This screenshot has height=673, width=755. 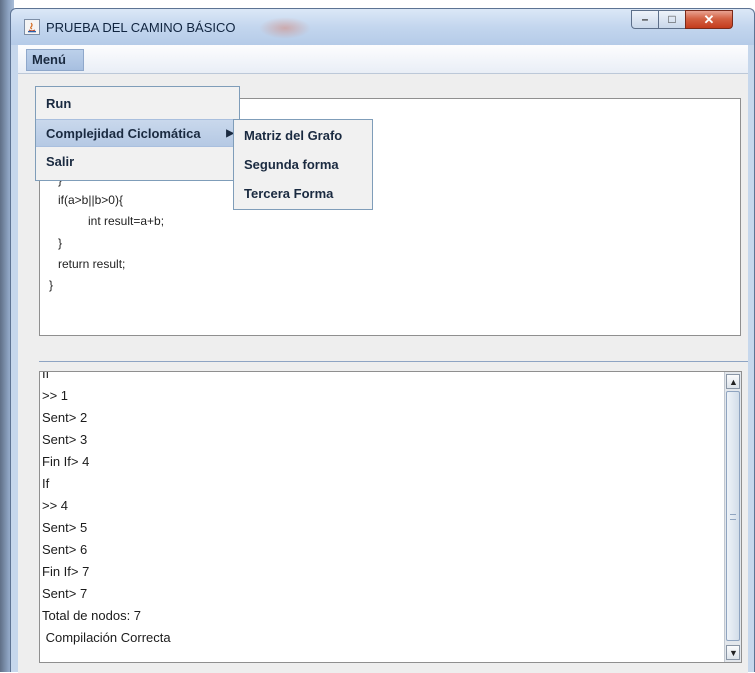 I want to click on output-line: Fin If> 7, so click(x=66, y=571).